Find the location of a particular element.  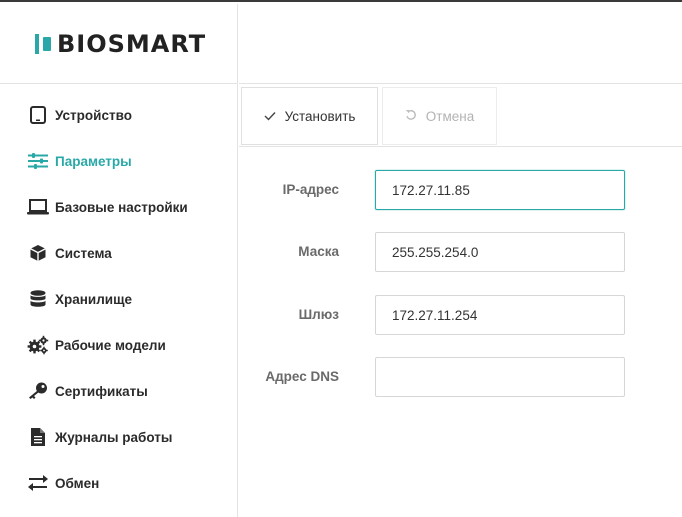

mask-row: Маска is located at coordinates (460, 252).